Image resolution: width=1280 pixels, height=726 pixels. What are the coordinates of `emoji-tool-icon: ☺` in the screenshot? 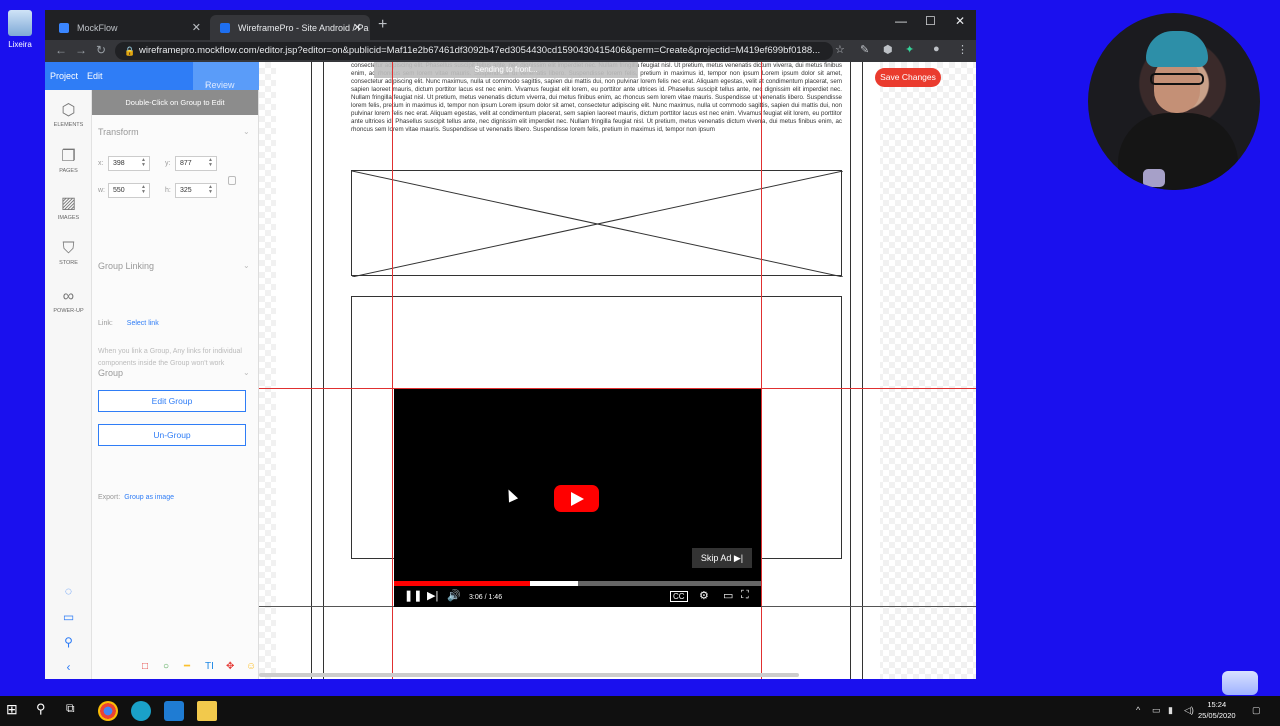 It's located at (251, 666).